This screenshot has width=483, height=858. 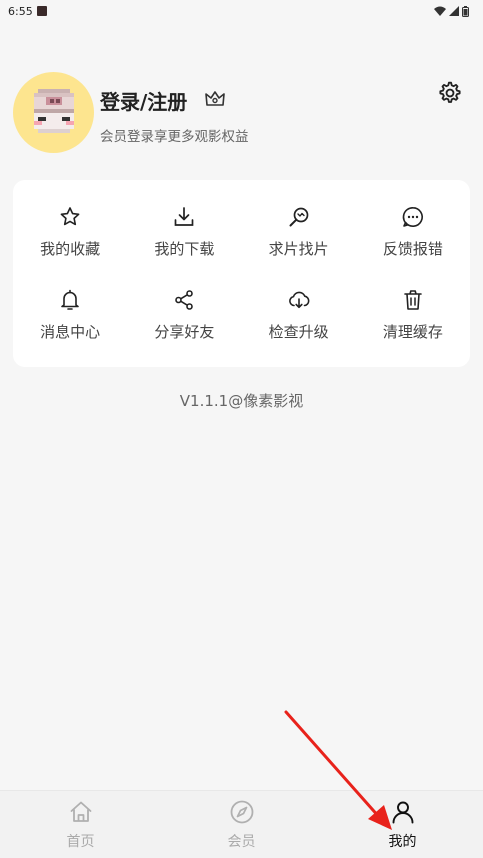 What do you see at coordinates (184, 216) in the screenshot?
I see `download-icon` at bounding box center [184, 216].